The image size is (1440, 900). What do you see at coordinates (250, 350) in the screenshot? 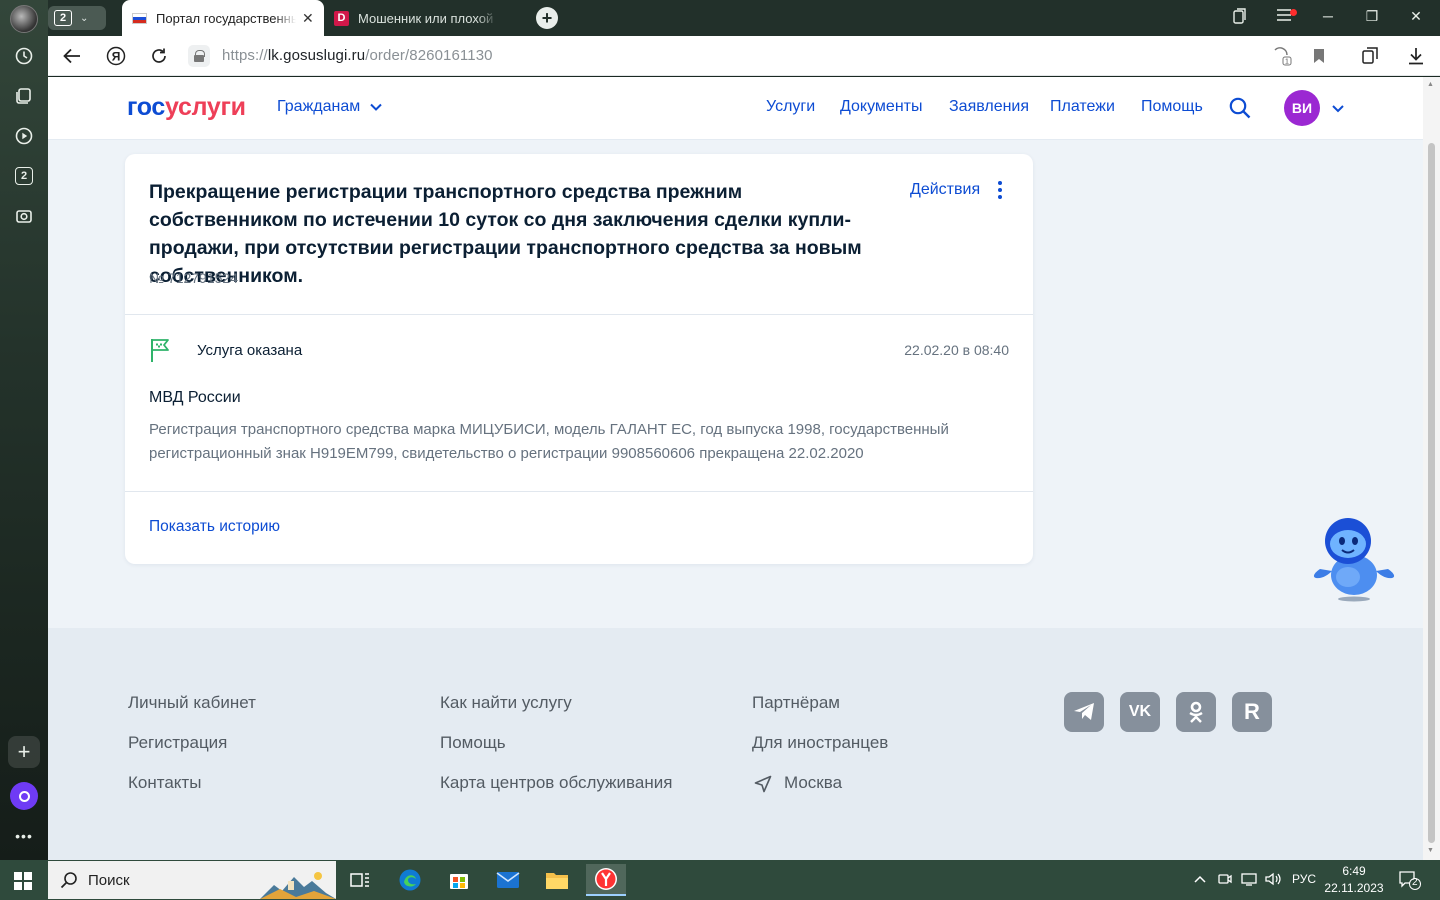
I see `status-text: Услуга оказана` at bounding box center [250, 350].